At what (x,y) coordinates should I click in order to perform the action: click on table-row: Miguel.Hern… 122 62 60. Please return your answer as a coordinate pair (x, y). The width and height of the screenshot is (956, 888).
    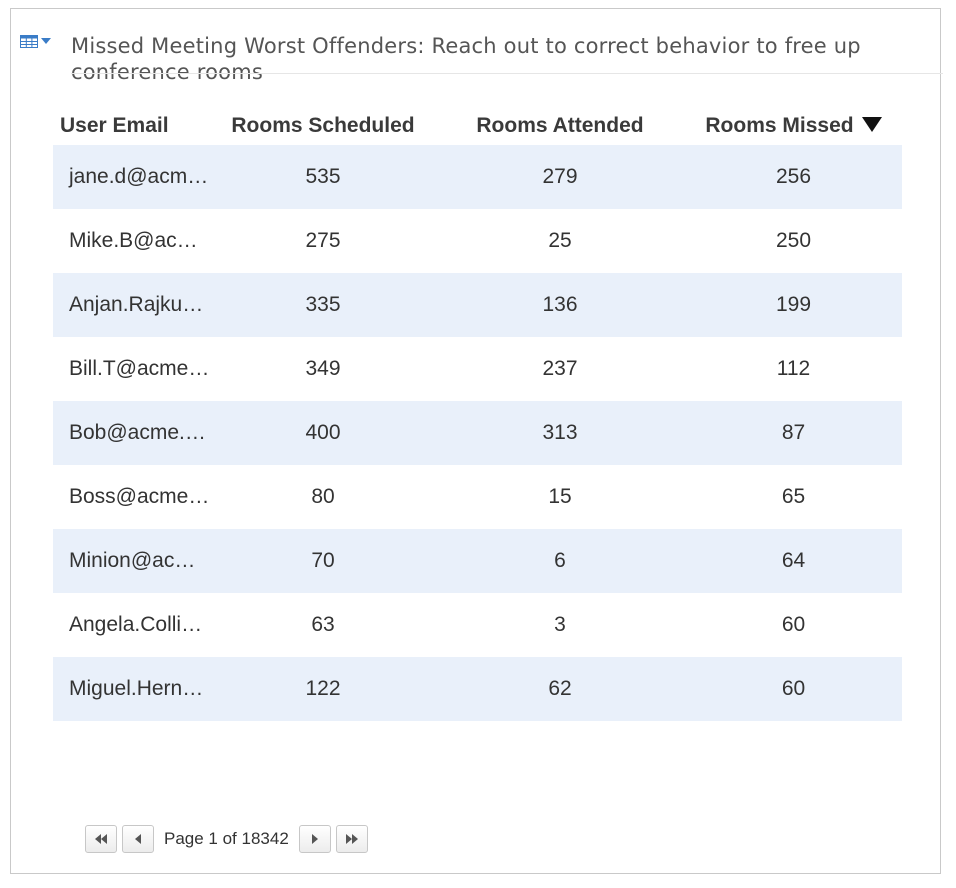
    Looking at the image, I should click on (477, 689).